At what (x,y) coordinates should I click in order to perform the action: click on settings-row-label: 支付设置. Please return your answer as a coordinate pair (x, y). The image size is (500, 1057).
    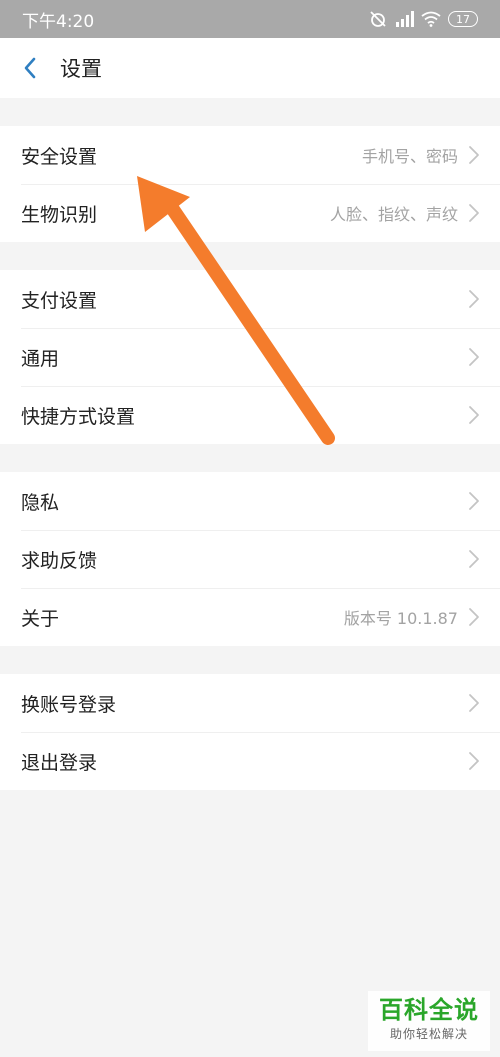
    Looking at the image, I should click on (59, 300).